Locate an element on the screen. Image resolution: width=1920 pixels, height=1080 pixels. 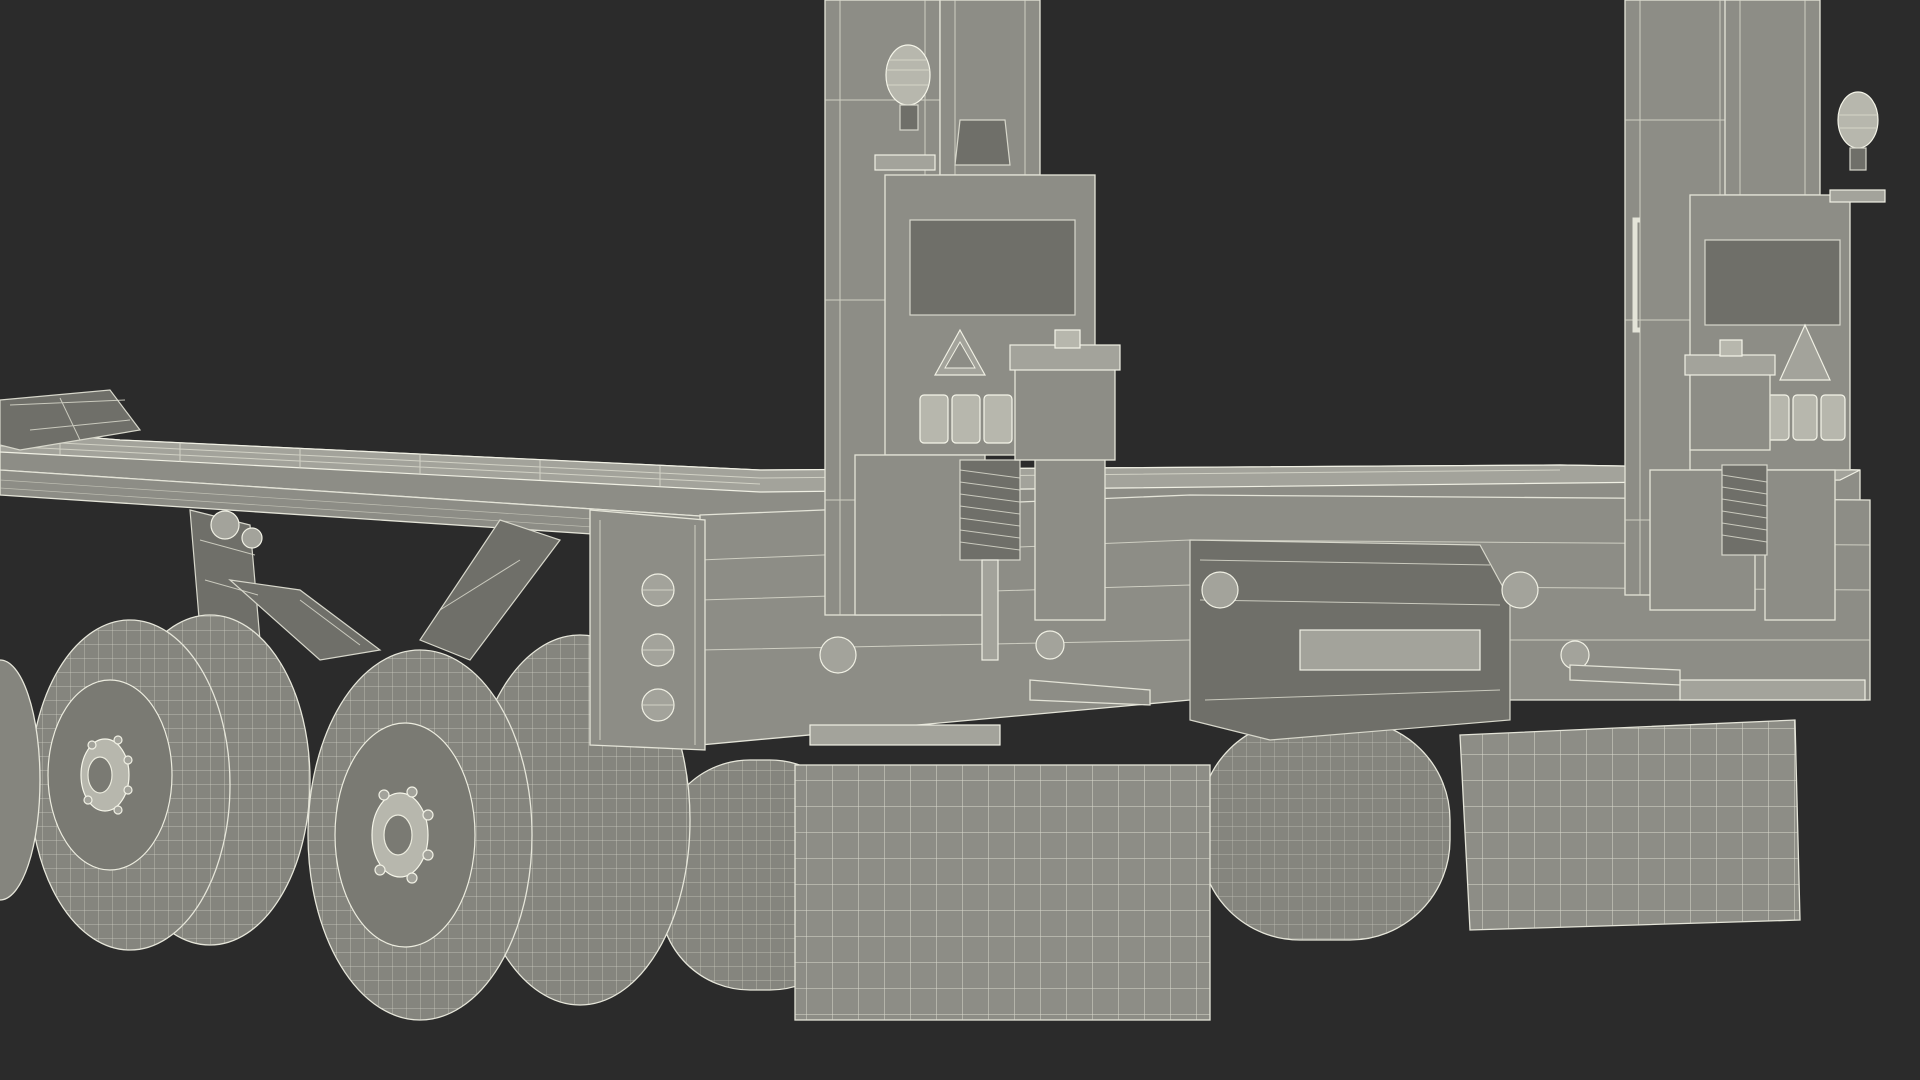
rear-post-left is located at coordinates (972, 330).